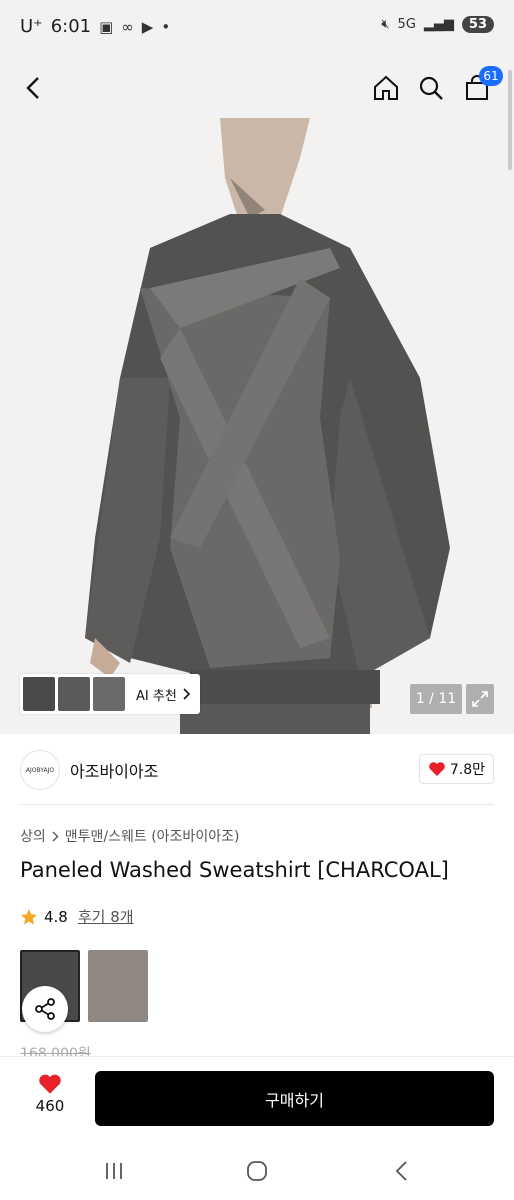 The width and height of the screenshot is (514, 1200). Describe the element at coordinates (29, 916) in the screenshot. I see `star-icon` at that location.